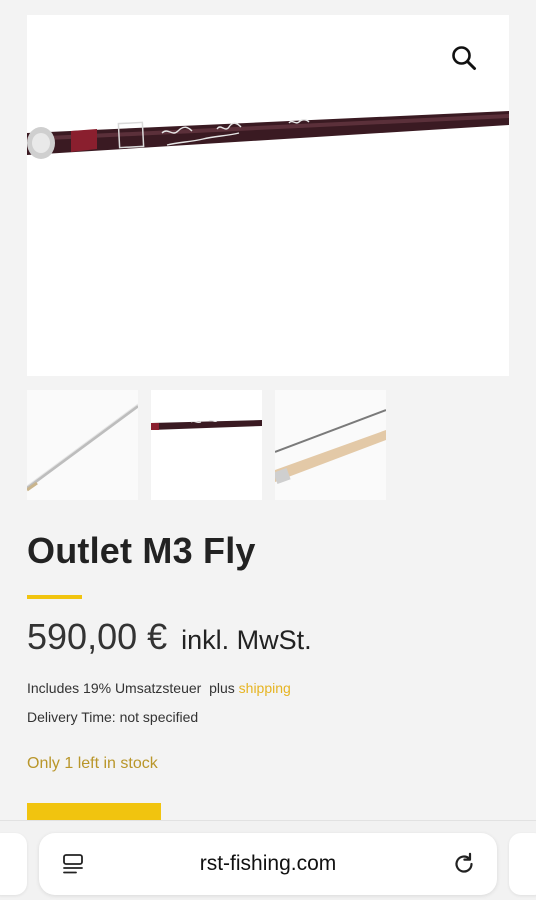 The height and width of the screenshot is (900, 536). Describe the element at coordinates (97, 636) in the screenshot. I see `price-amount: 590,00 €` at that location.